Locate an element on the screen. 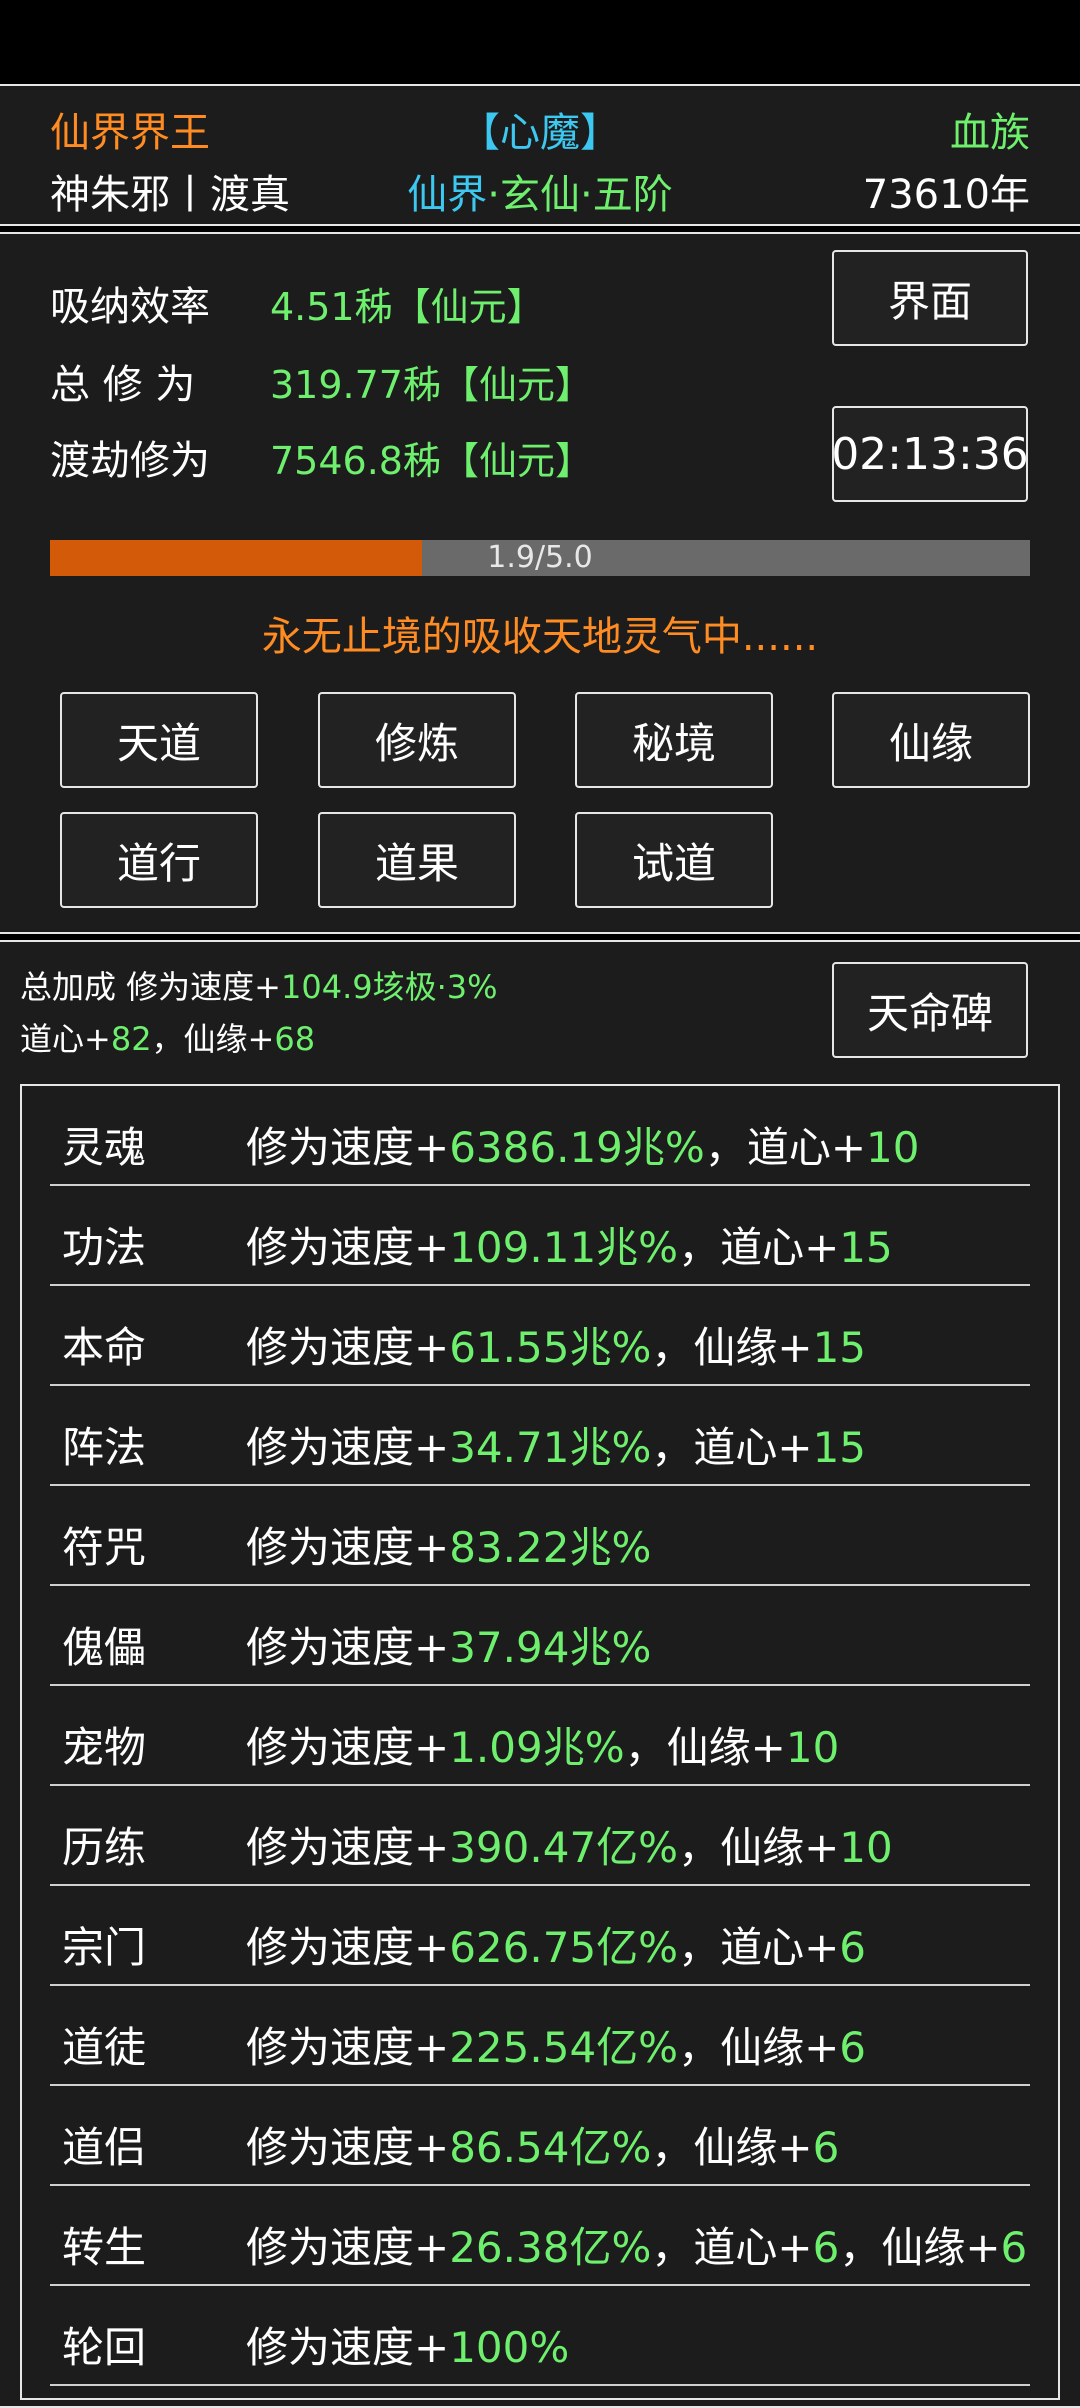 The height and width of the screenshot is (2408, 1080). list-item-name: 道侣 is located at coordinates (104, 2147).